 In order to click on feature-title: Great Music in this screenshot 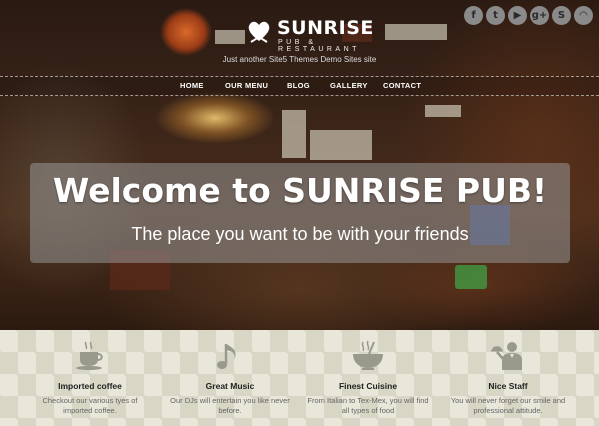, I will do `click(230, 386)`.